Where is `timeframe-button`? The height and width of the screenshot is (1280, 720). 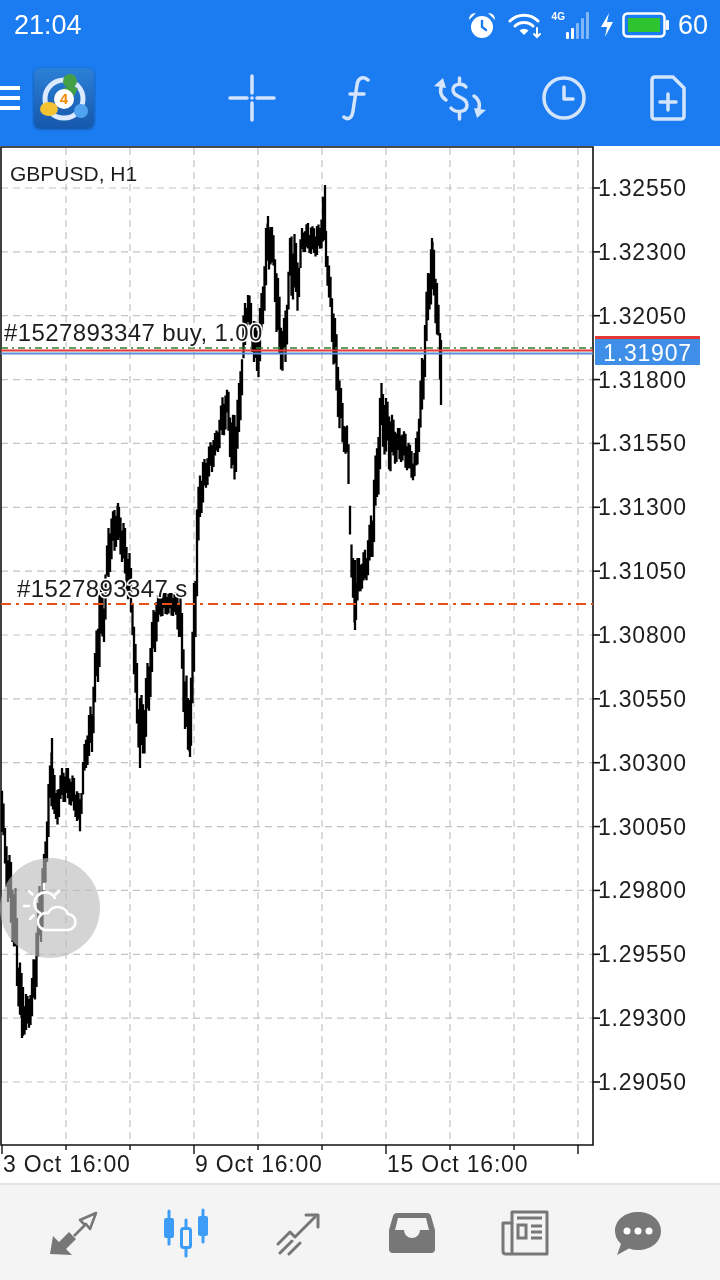 timeframe-button is located at coordinates (564, 98).